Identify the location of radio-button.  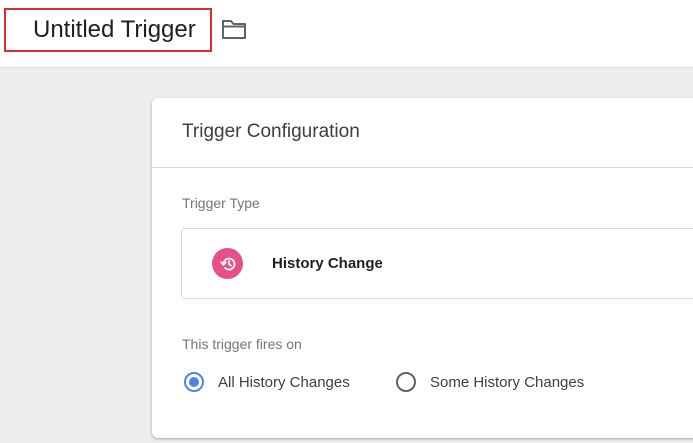
(406, 382).